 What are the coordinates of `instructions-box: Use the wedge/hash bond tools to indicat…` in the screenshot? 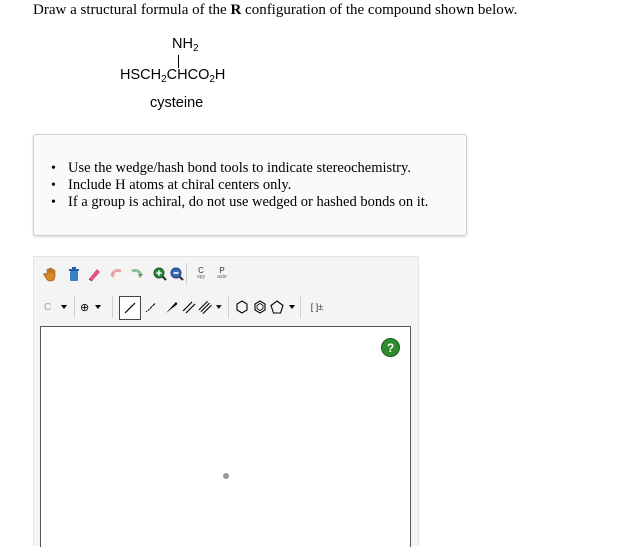 It's located at (250, 185).